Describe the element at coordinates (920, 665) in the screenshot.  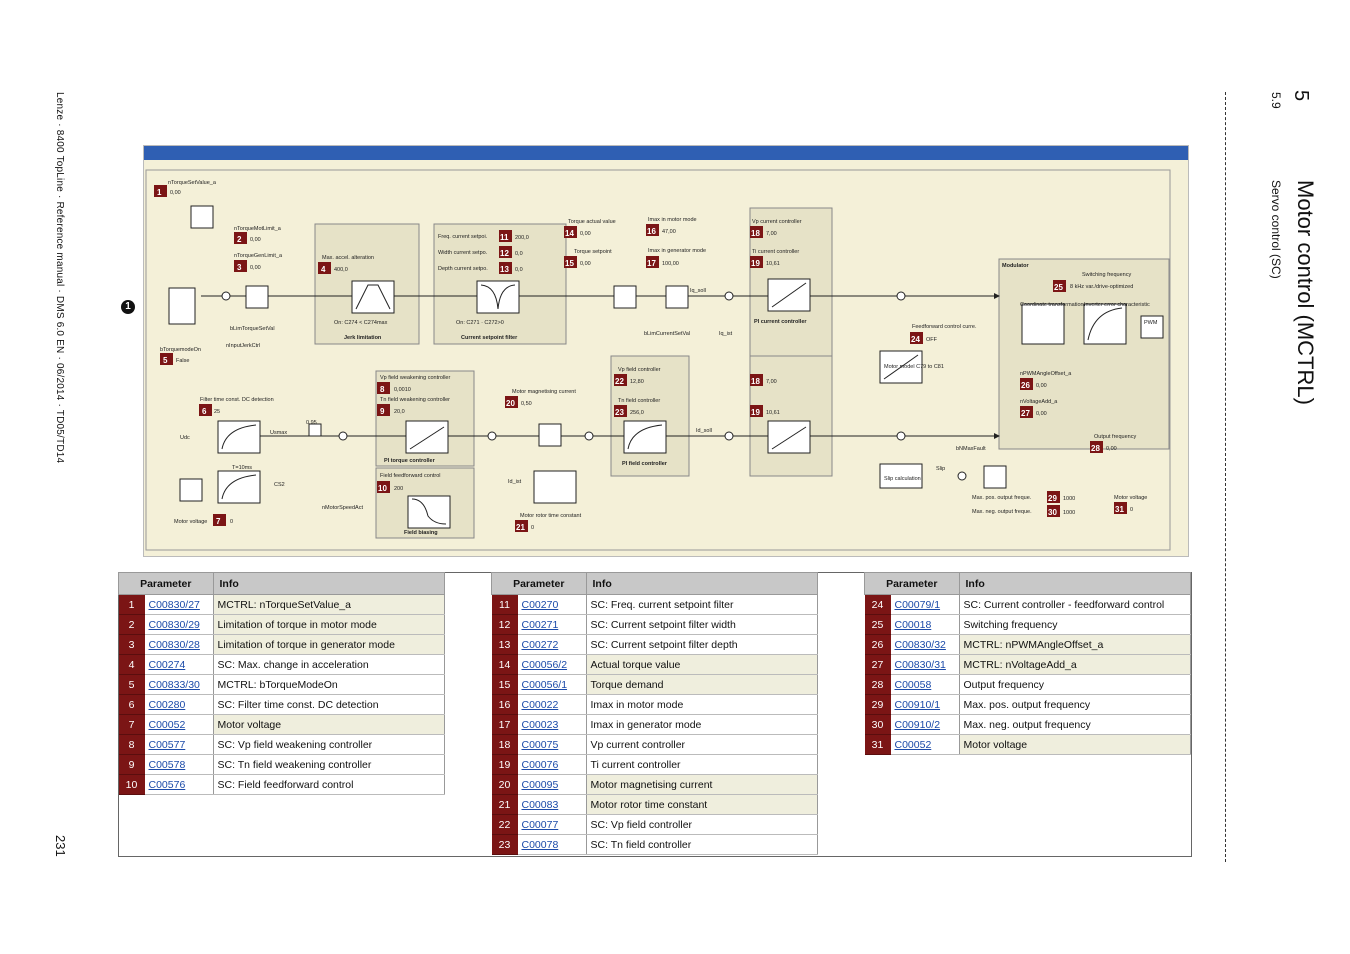
I see `parameter-link: C00830/31` at that location.